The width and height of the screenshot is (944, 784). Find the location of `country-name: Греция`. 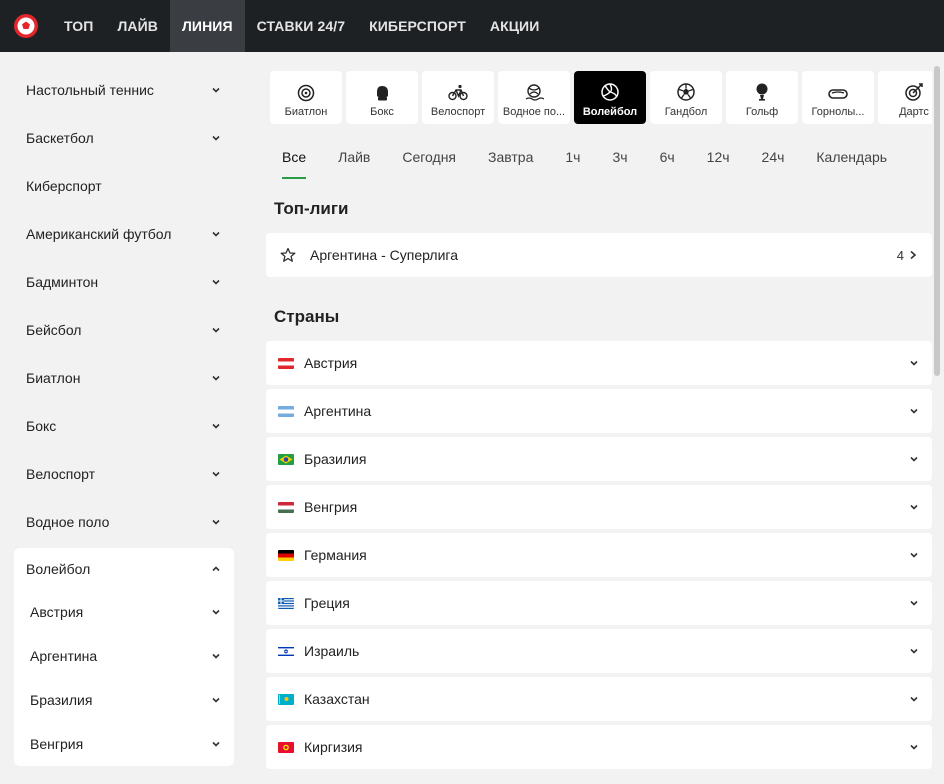

country-name: Греция is located at coordinates (327, 603).